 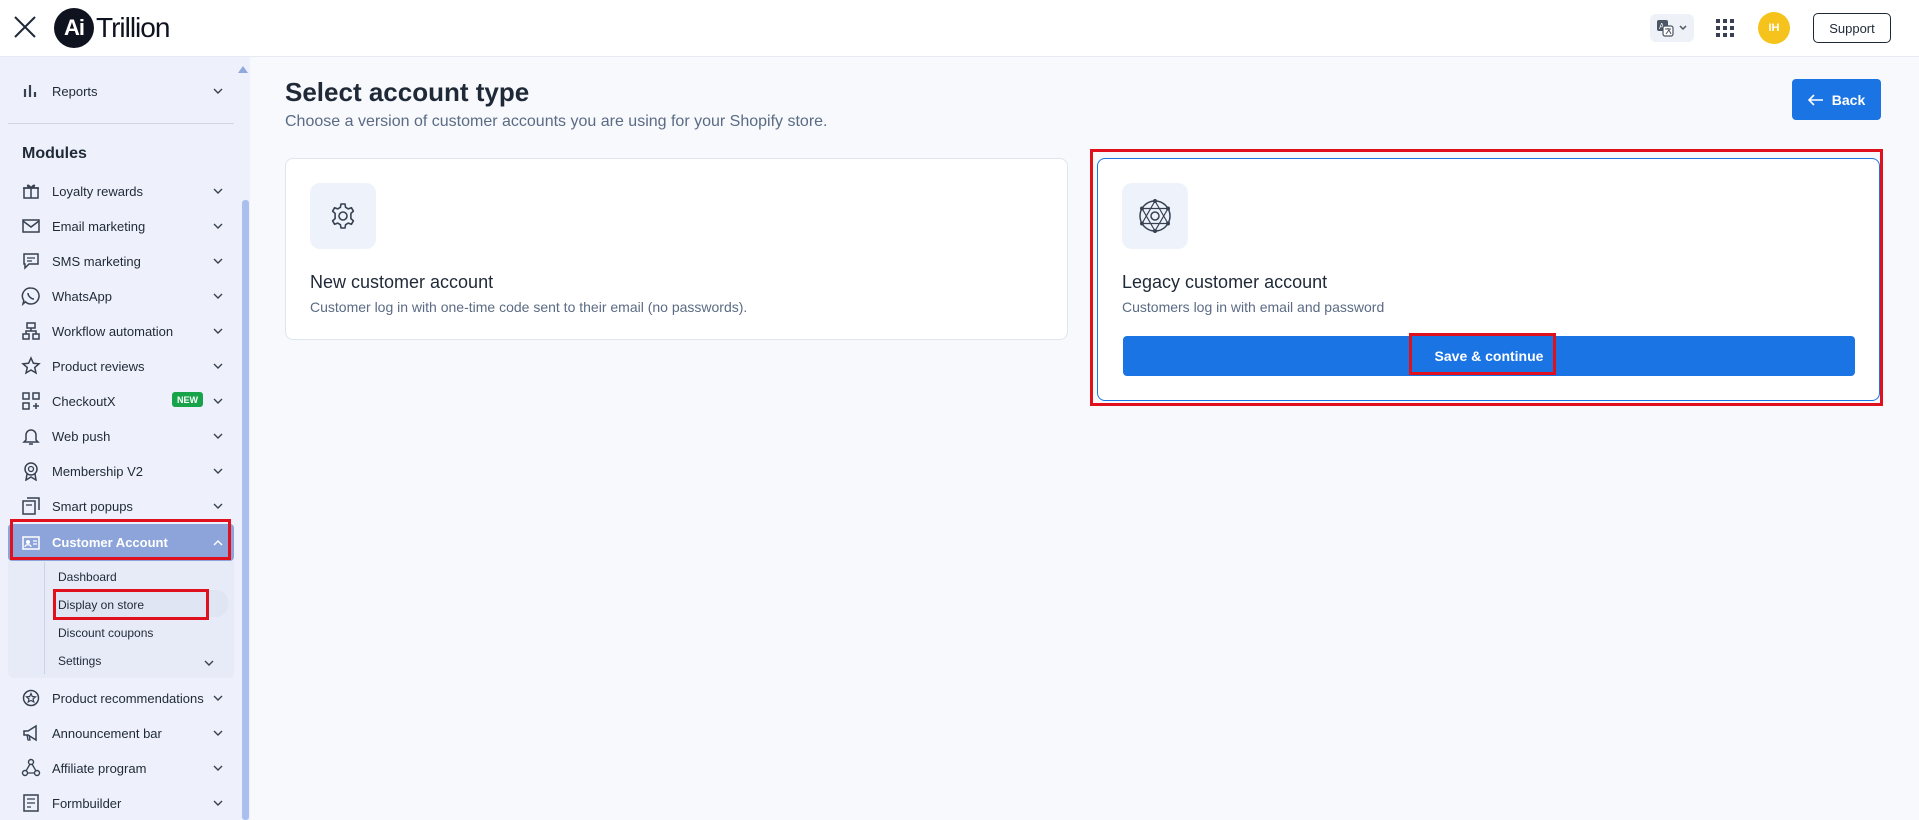 What do you see at coordinates (25, 27) in the screenshot?
I see `close-icon` at bounding box center [25, 27].